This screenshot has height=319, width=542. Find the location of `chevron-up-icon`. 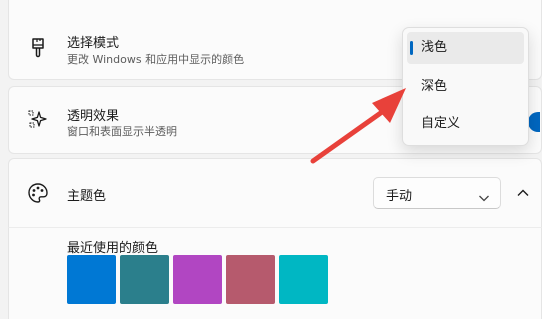

chevron-up-icon is located at coordinates (523, 193).